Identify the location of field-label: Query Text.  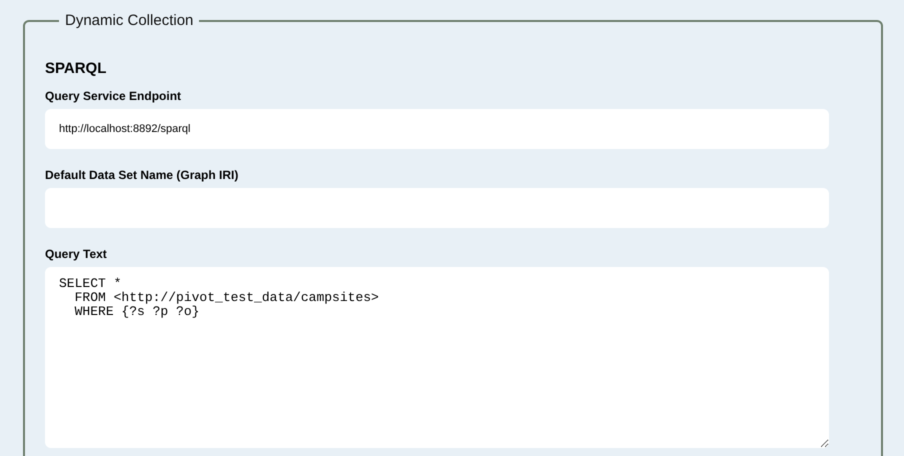
(76, 254).